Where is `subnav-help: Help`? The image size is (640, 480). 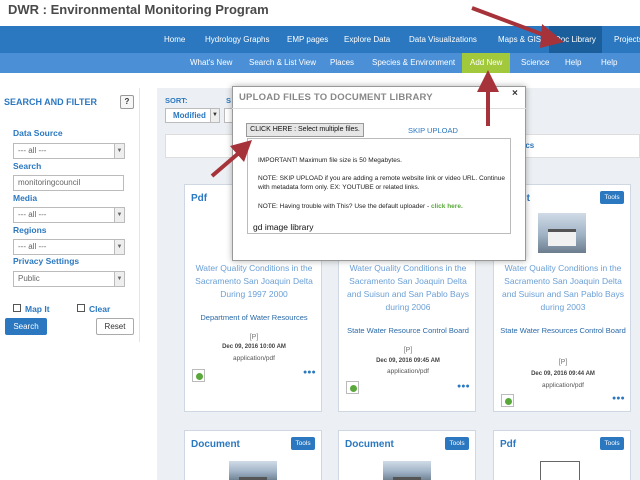
subnav-help: Help is located at coordinates (573, 63).